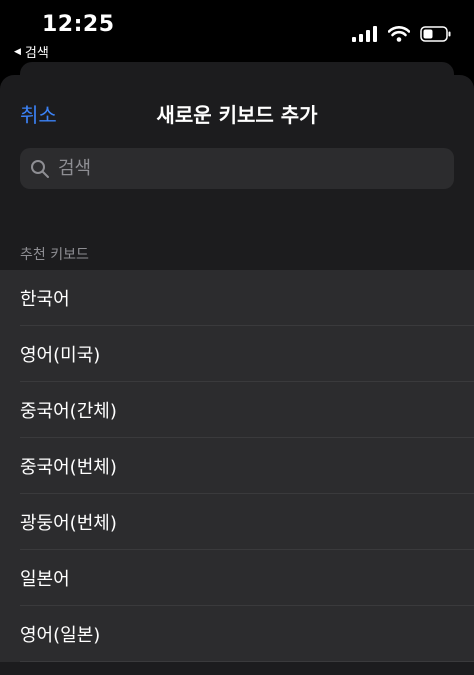  I want to click on back-to-app-button: ◀ 검색, so click(31, 51).